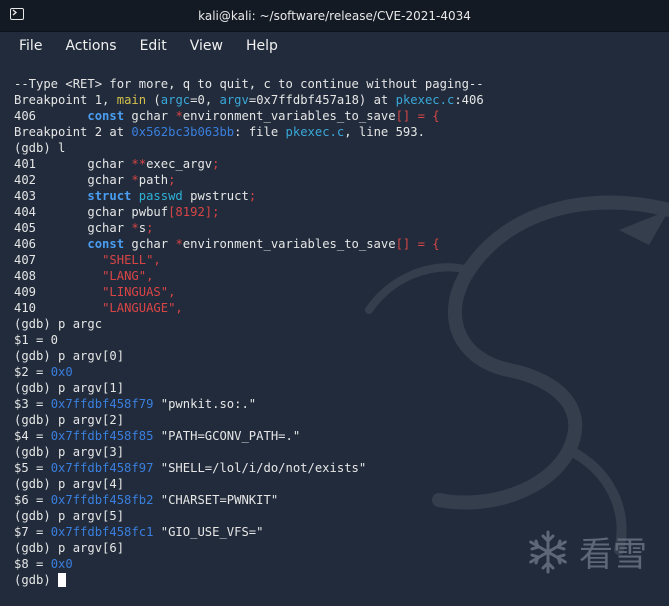 The height and width of the screenshot is (606, 669). What do you see at coordinates (69, 516) in the screenshot?
I see `terminal-line: (gdb) p argv[5]` at bounding box center [69, 516].